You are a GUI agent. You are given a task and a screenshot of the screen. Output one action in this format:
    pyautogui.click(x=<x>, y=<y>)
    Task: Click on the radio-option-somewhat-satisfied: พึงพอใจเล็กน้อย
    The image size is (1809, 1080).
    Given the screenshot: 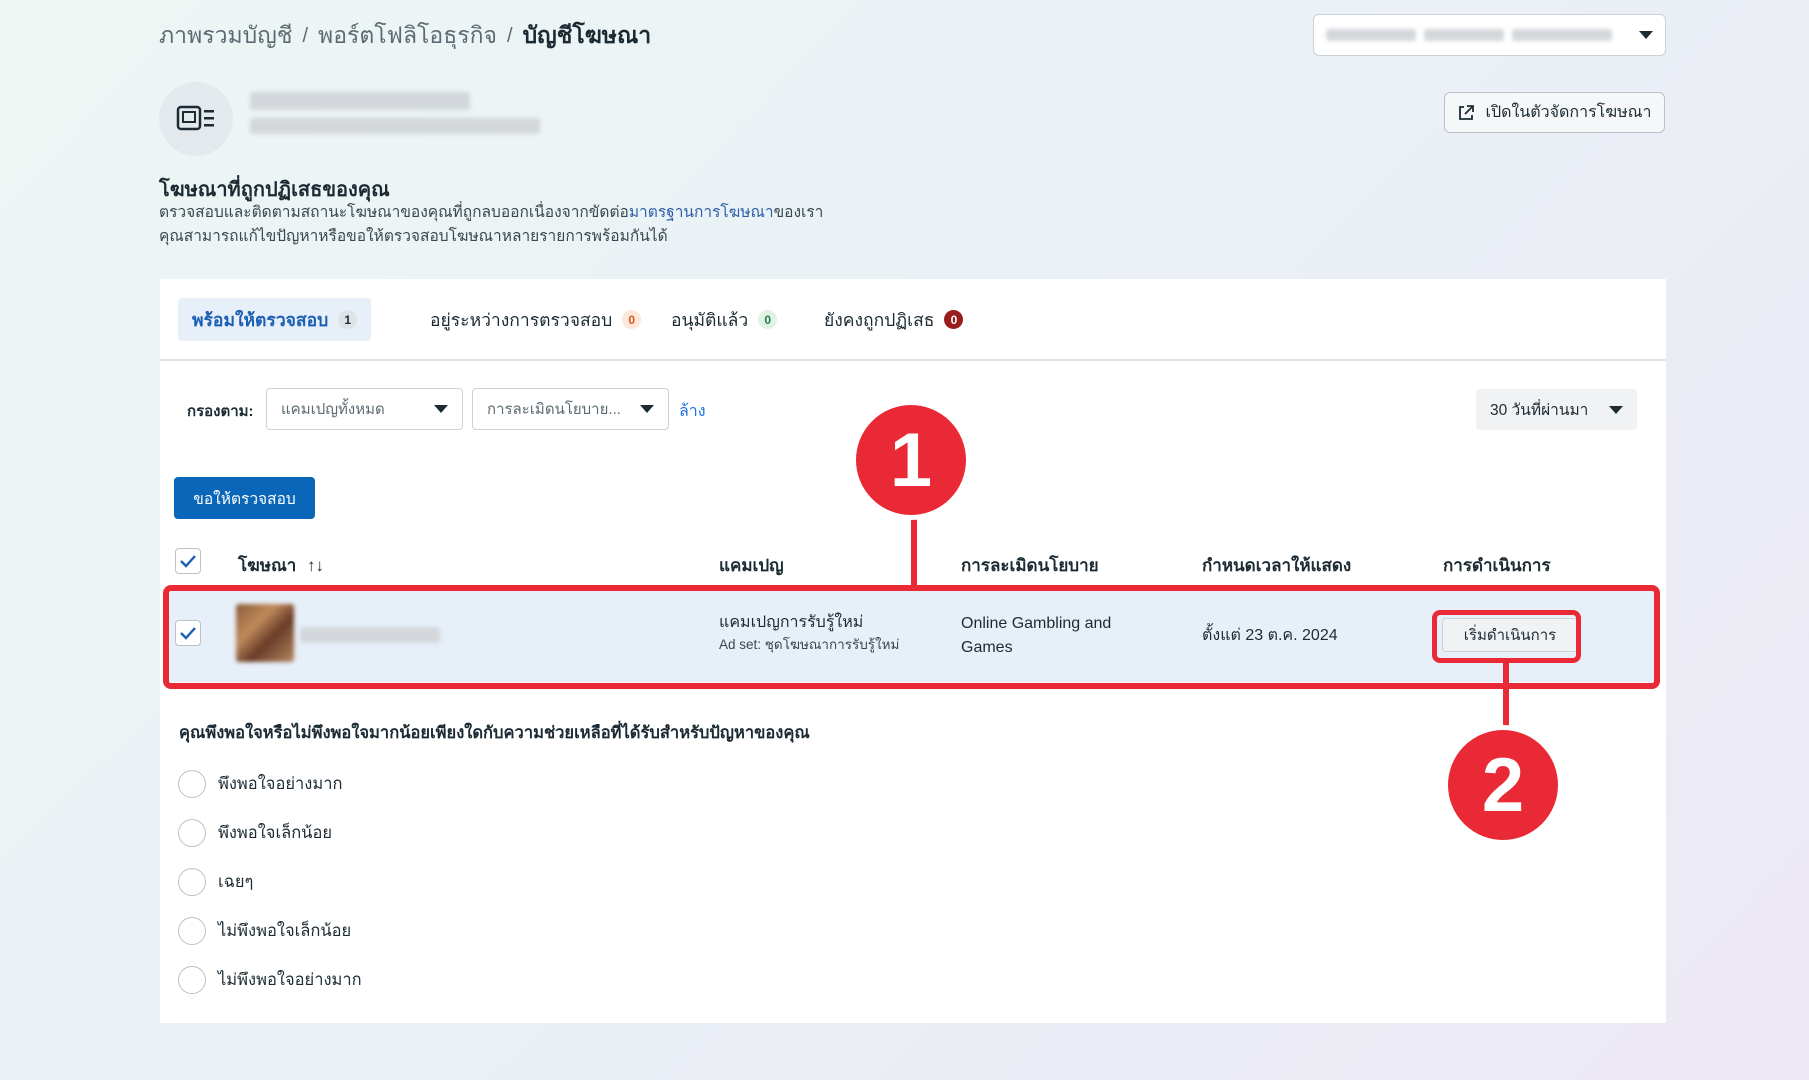 What is the action you would take?
    pyautogui.click(x=255, y=833)
    